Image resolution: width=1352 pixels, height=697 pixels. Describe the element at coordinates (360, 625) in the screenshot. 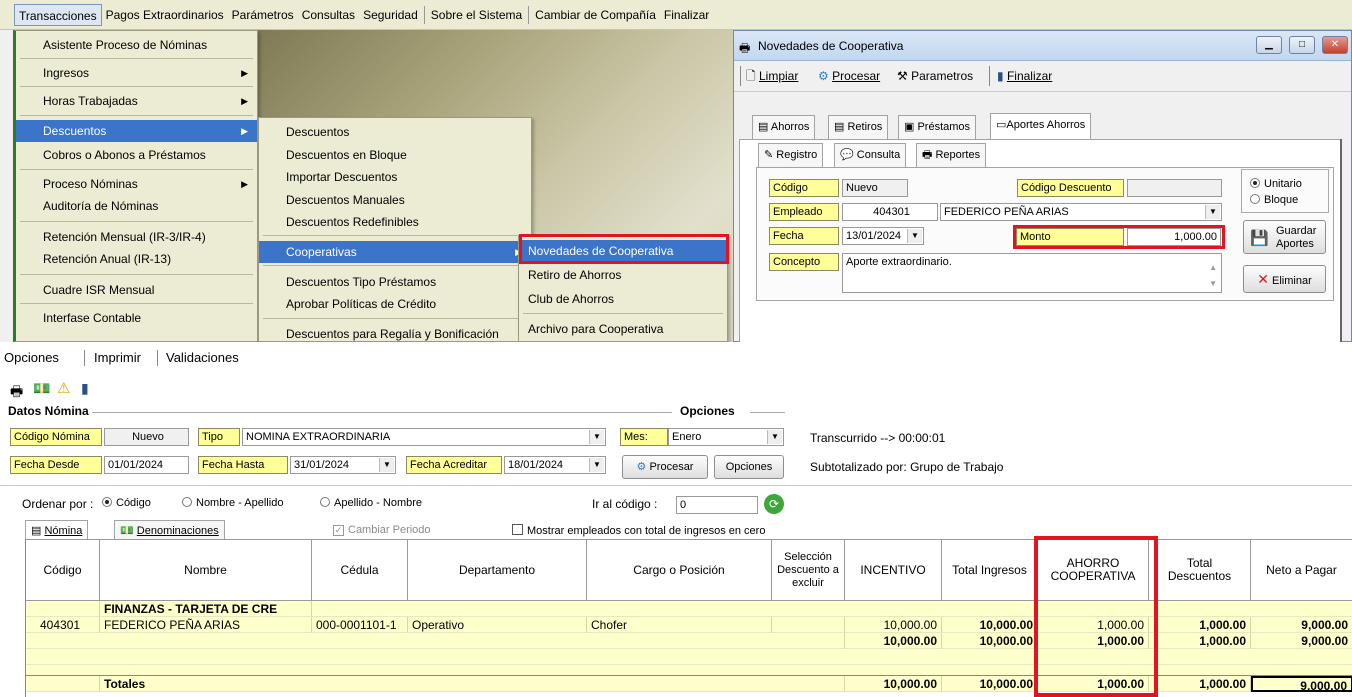

I see `cell-cedula: 000-0001101-1` at that location.